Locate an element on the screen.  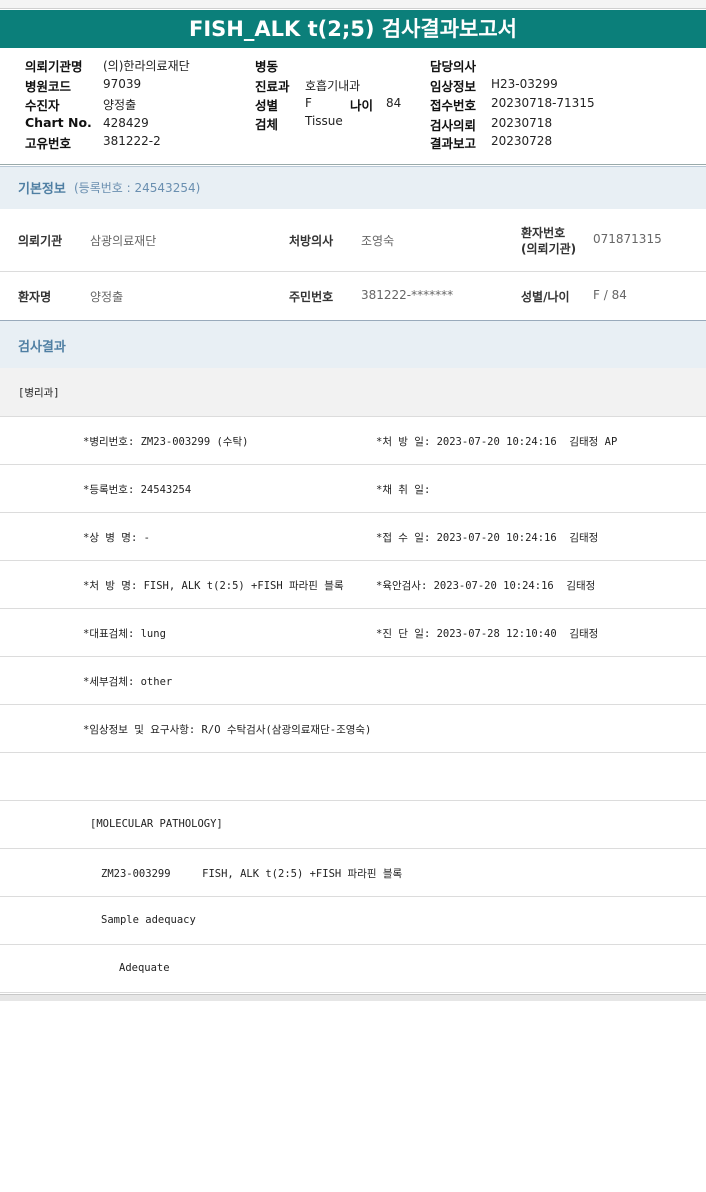
header-value: H23-03299 is located at coordinates (524, 84).